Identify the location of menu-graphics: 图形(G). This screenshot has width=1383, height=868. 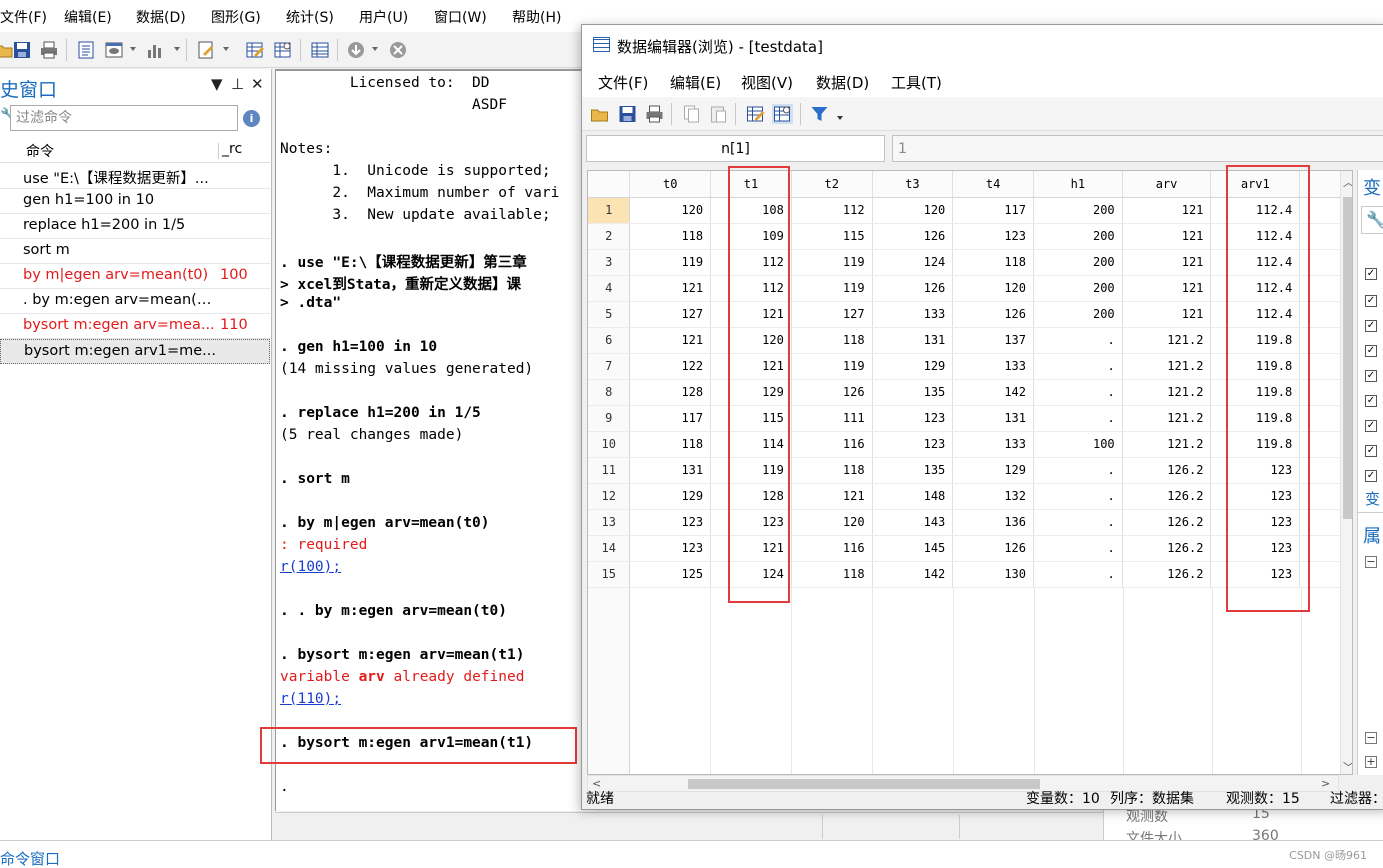
(236, 17).